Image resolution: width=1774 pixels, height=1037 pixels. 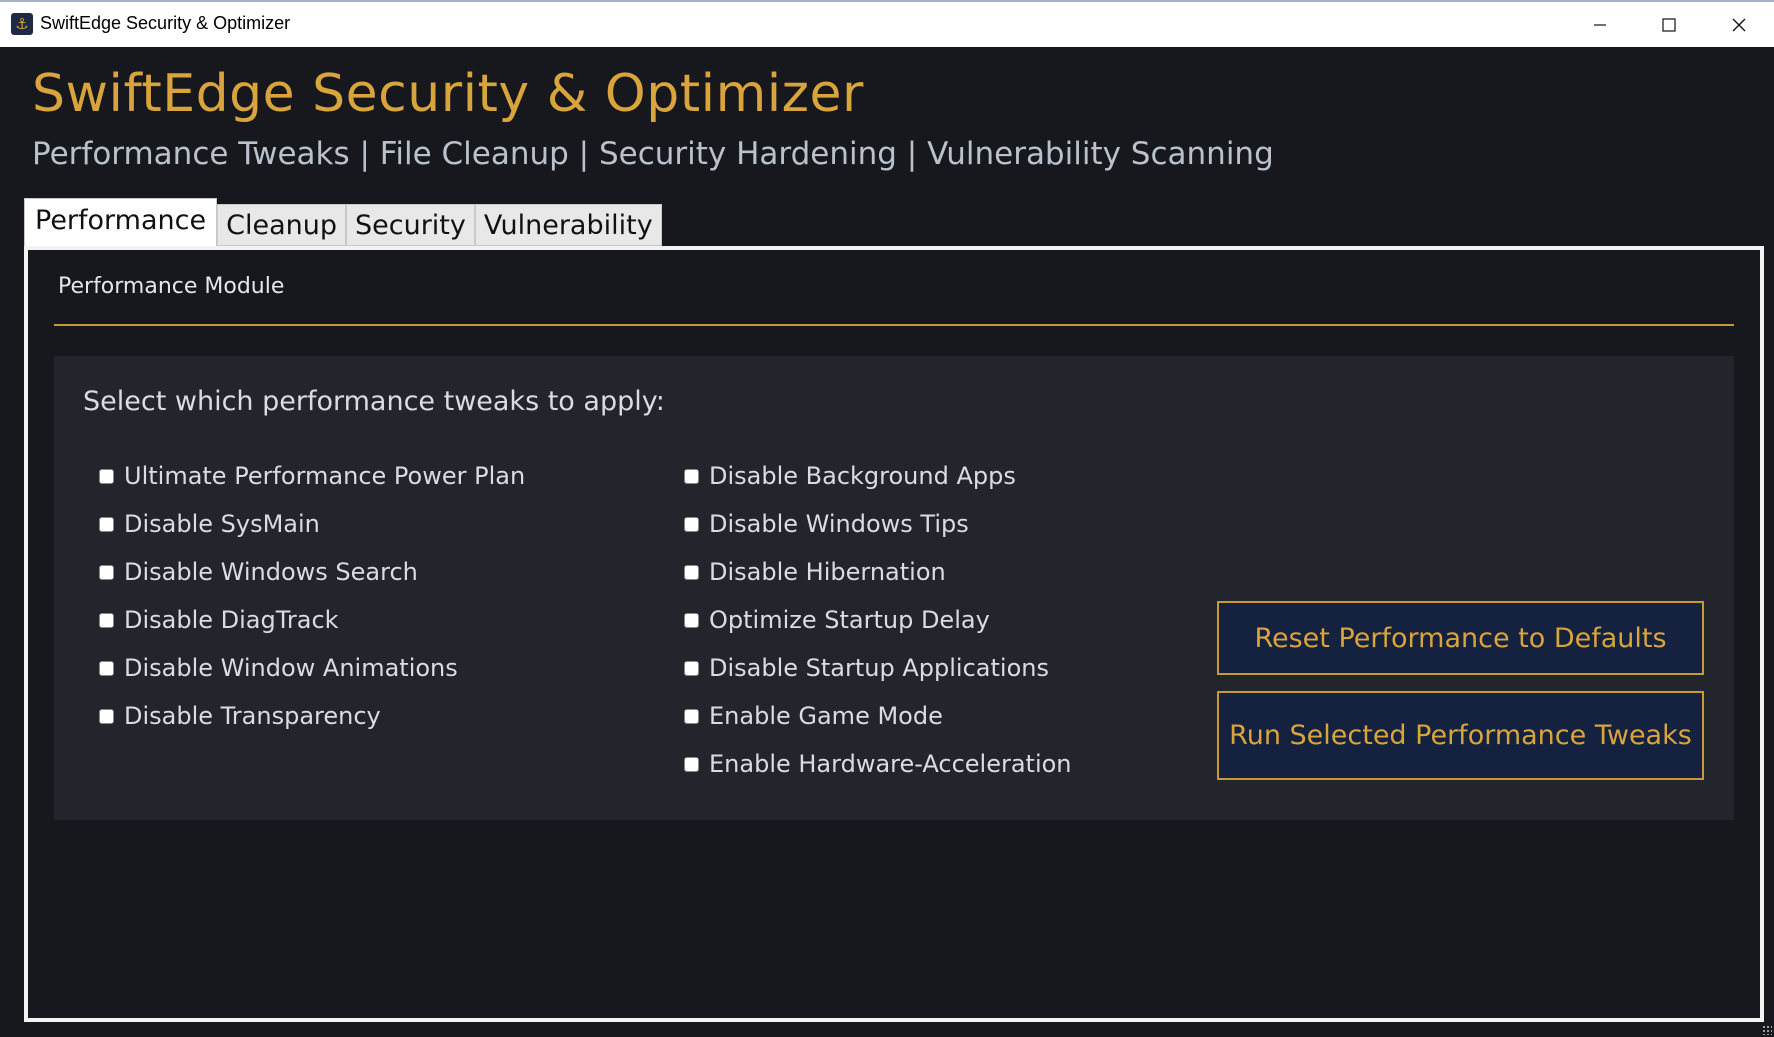 What do you see at coordinates (1460, 735) in the screenshot?
I see `run-performance-tweaks-button: Run Selected Performance Tweaks` at bounding box center [1460, 735].